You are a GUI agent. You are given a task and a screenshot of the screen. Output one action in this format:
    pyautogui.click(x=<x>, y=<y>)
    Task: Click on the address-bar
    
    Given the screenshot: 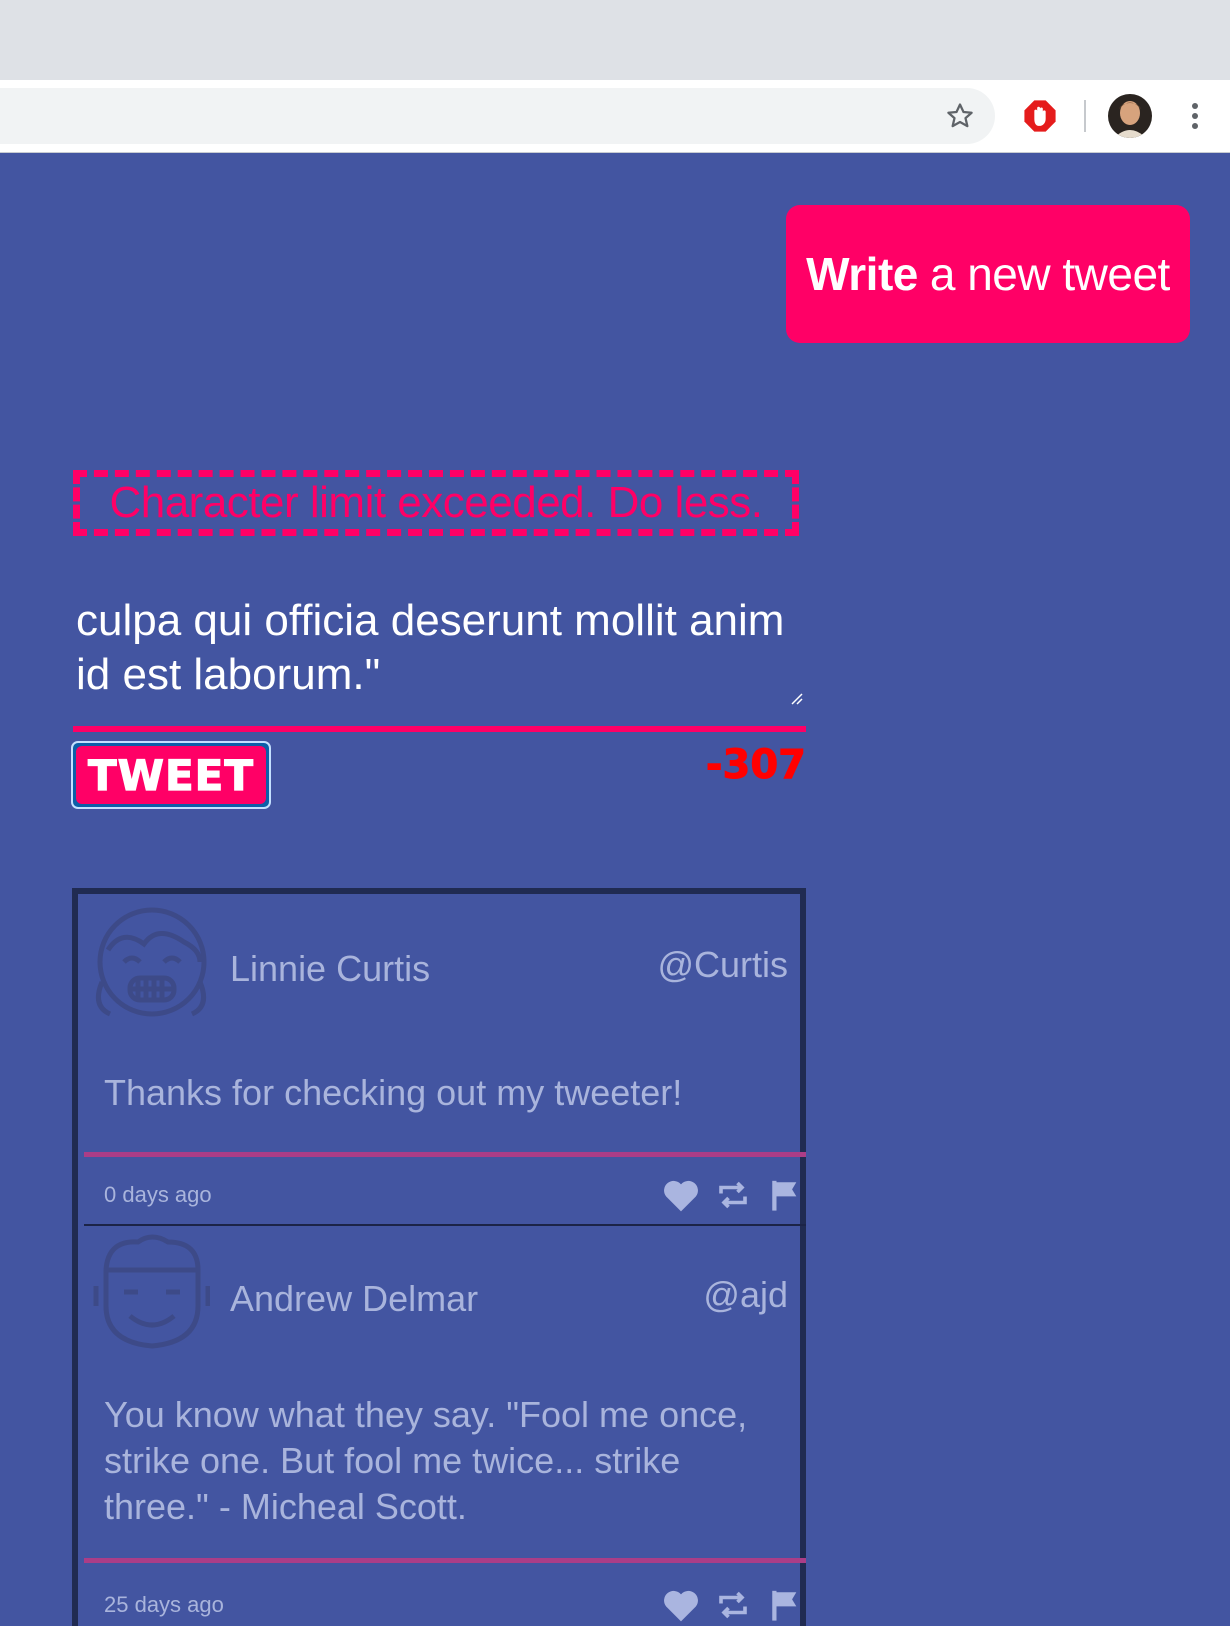 What is the action you would take?
    pyautogui.click(x=497, y=116)
    